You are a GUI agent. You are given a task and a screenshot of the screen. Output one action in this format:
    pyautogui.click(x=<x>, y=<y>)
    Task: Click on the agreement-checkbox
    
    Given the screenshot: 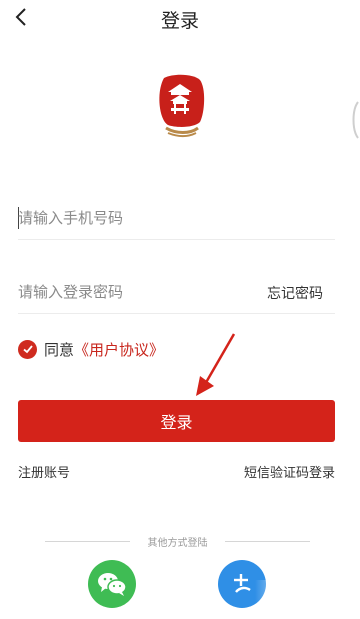 What is the action you would take?
    pyautogui.click(x=27, y=349)
    